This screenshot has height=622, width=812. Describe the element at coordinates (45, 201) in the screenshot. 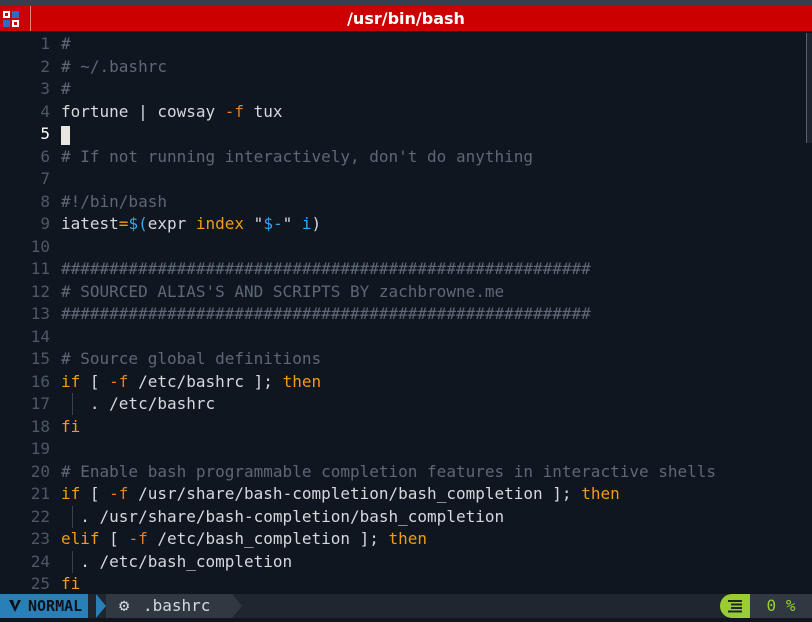

I see `line-number: 8` at that location.